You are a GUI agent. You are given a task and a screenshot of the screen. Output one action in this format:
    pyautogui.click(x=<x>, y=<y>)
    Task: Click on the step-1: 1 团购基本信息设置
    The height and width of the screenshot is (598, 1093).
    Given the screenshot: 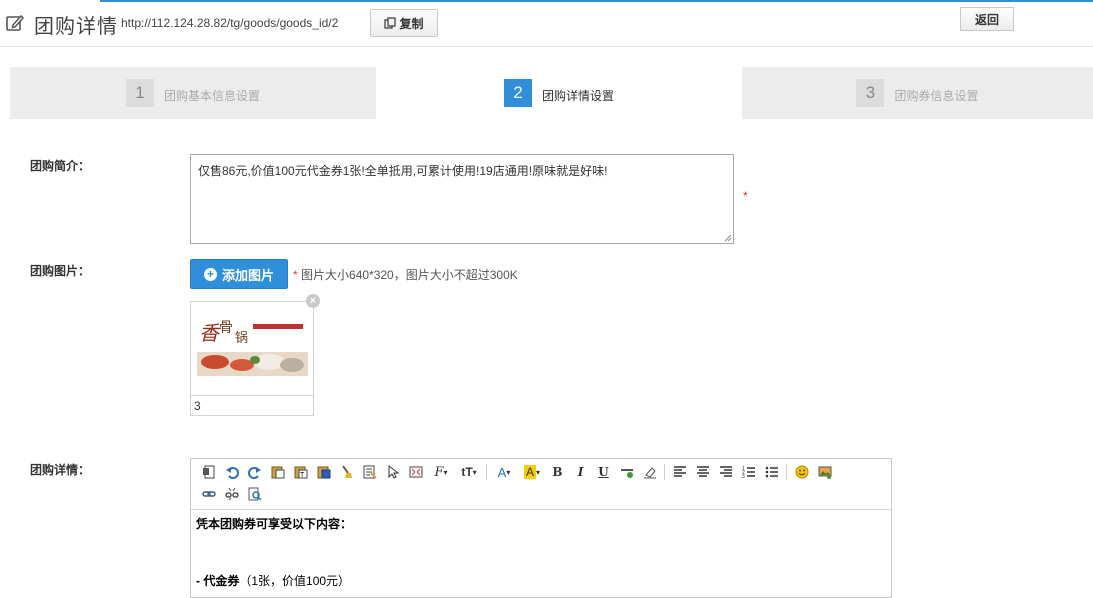 What is the action you would take?
    pyautogui.click(x=193, y=93)
    